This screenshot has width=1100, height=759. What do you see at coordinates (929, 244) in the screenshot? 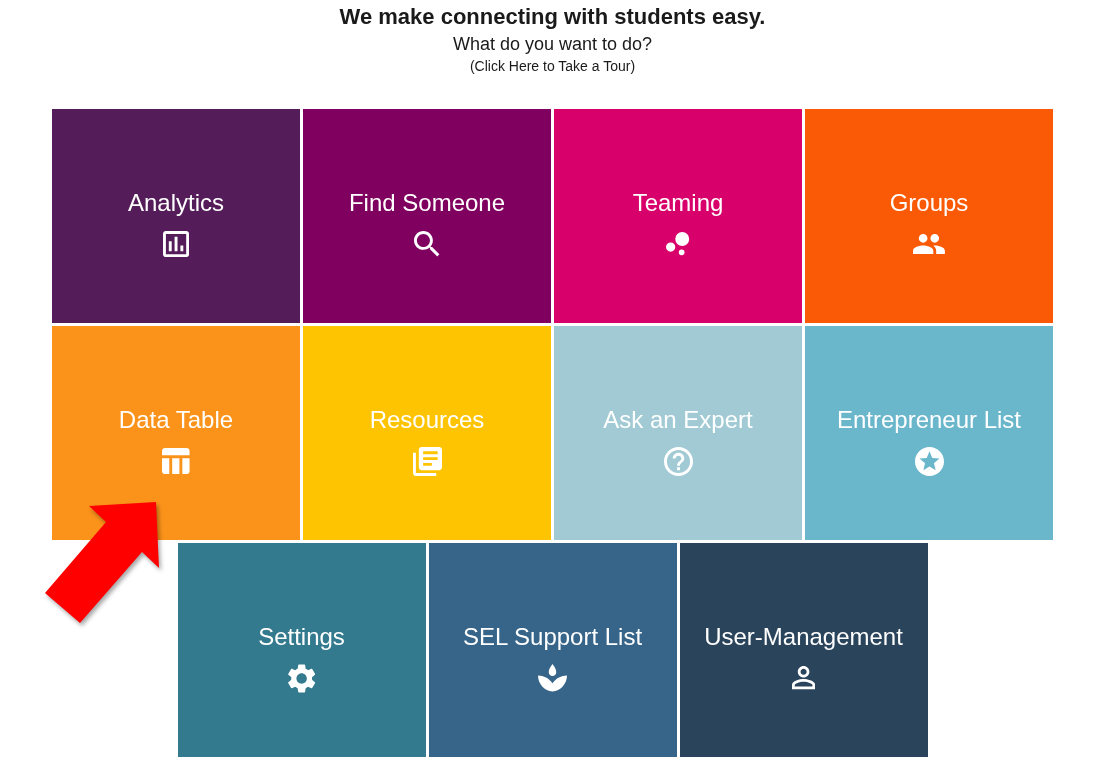
I see `people-icon` at bounding box center [929, 244].